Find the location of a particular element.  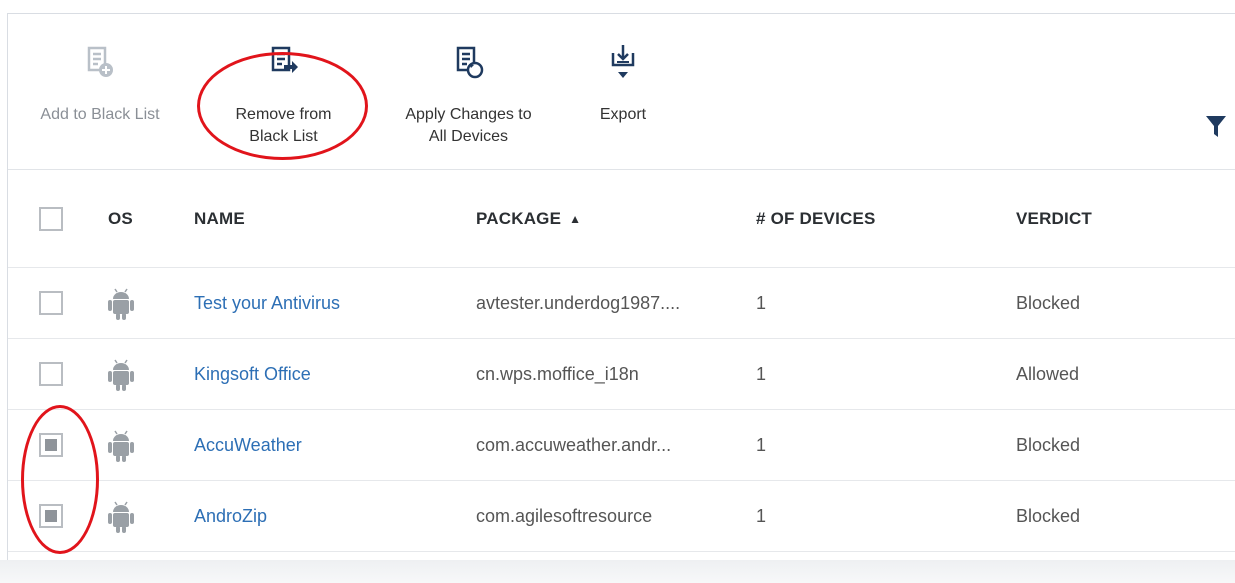

funnel-icon is located at coordinates (1216, 127).